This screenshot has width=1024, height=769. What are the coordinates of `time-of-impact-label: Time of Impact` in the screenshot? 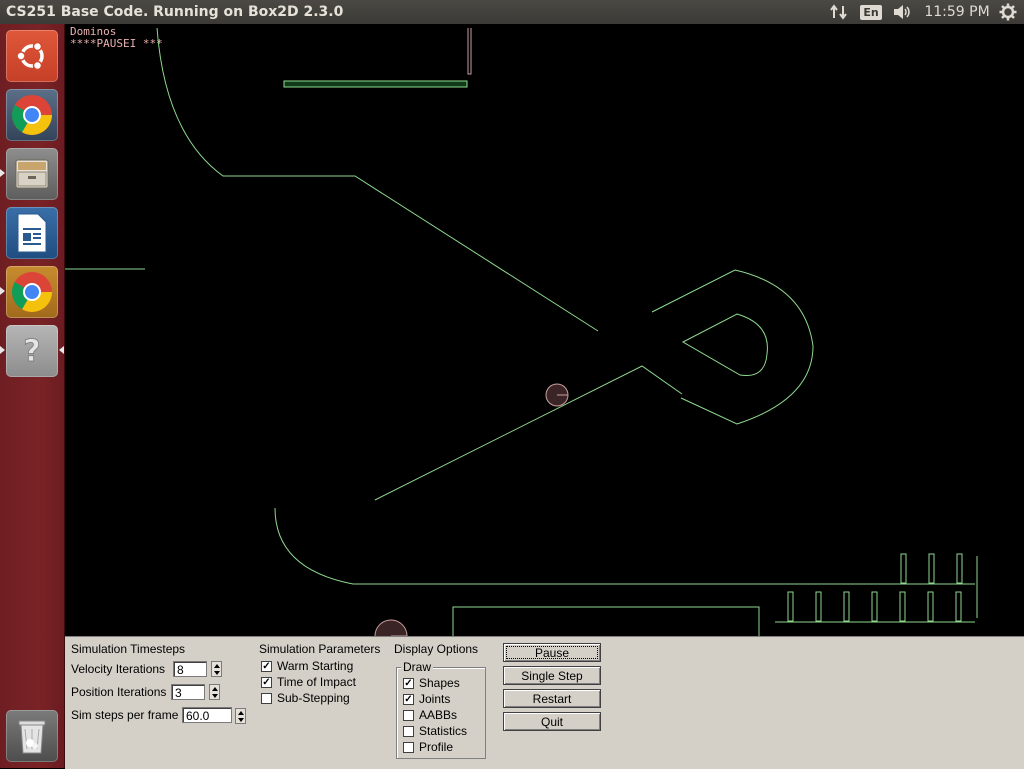 It's located at (316, 682).